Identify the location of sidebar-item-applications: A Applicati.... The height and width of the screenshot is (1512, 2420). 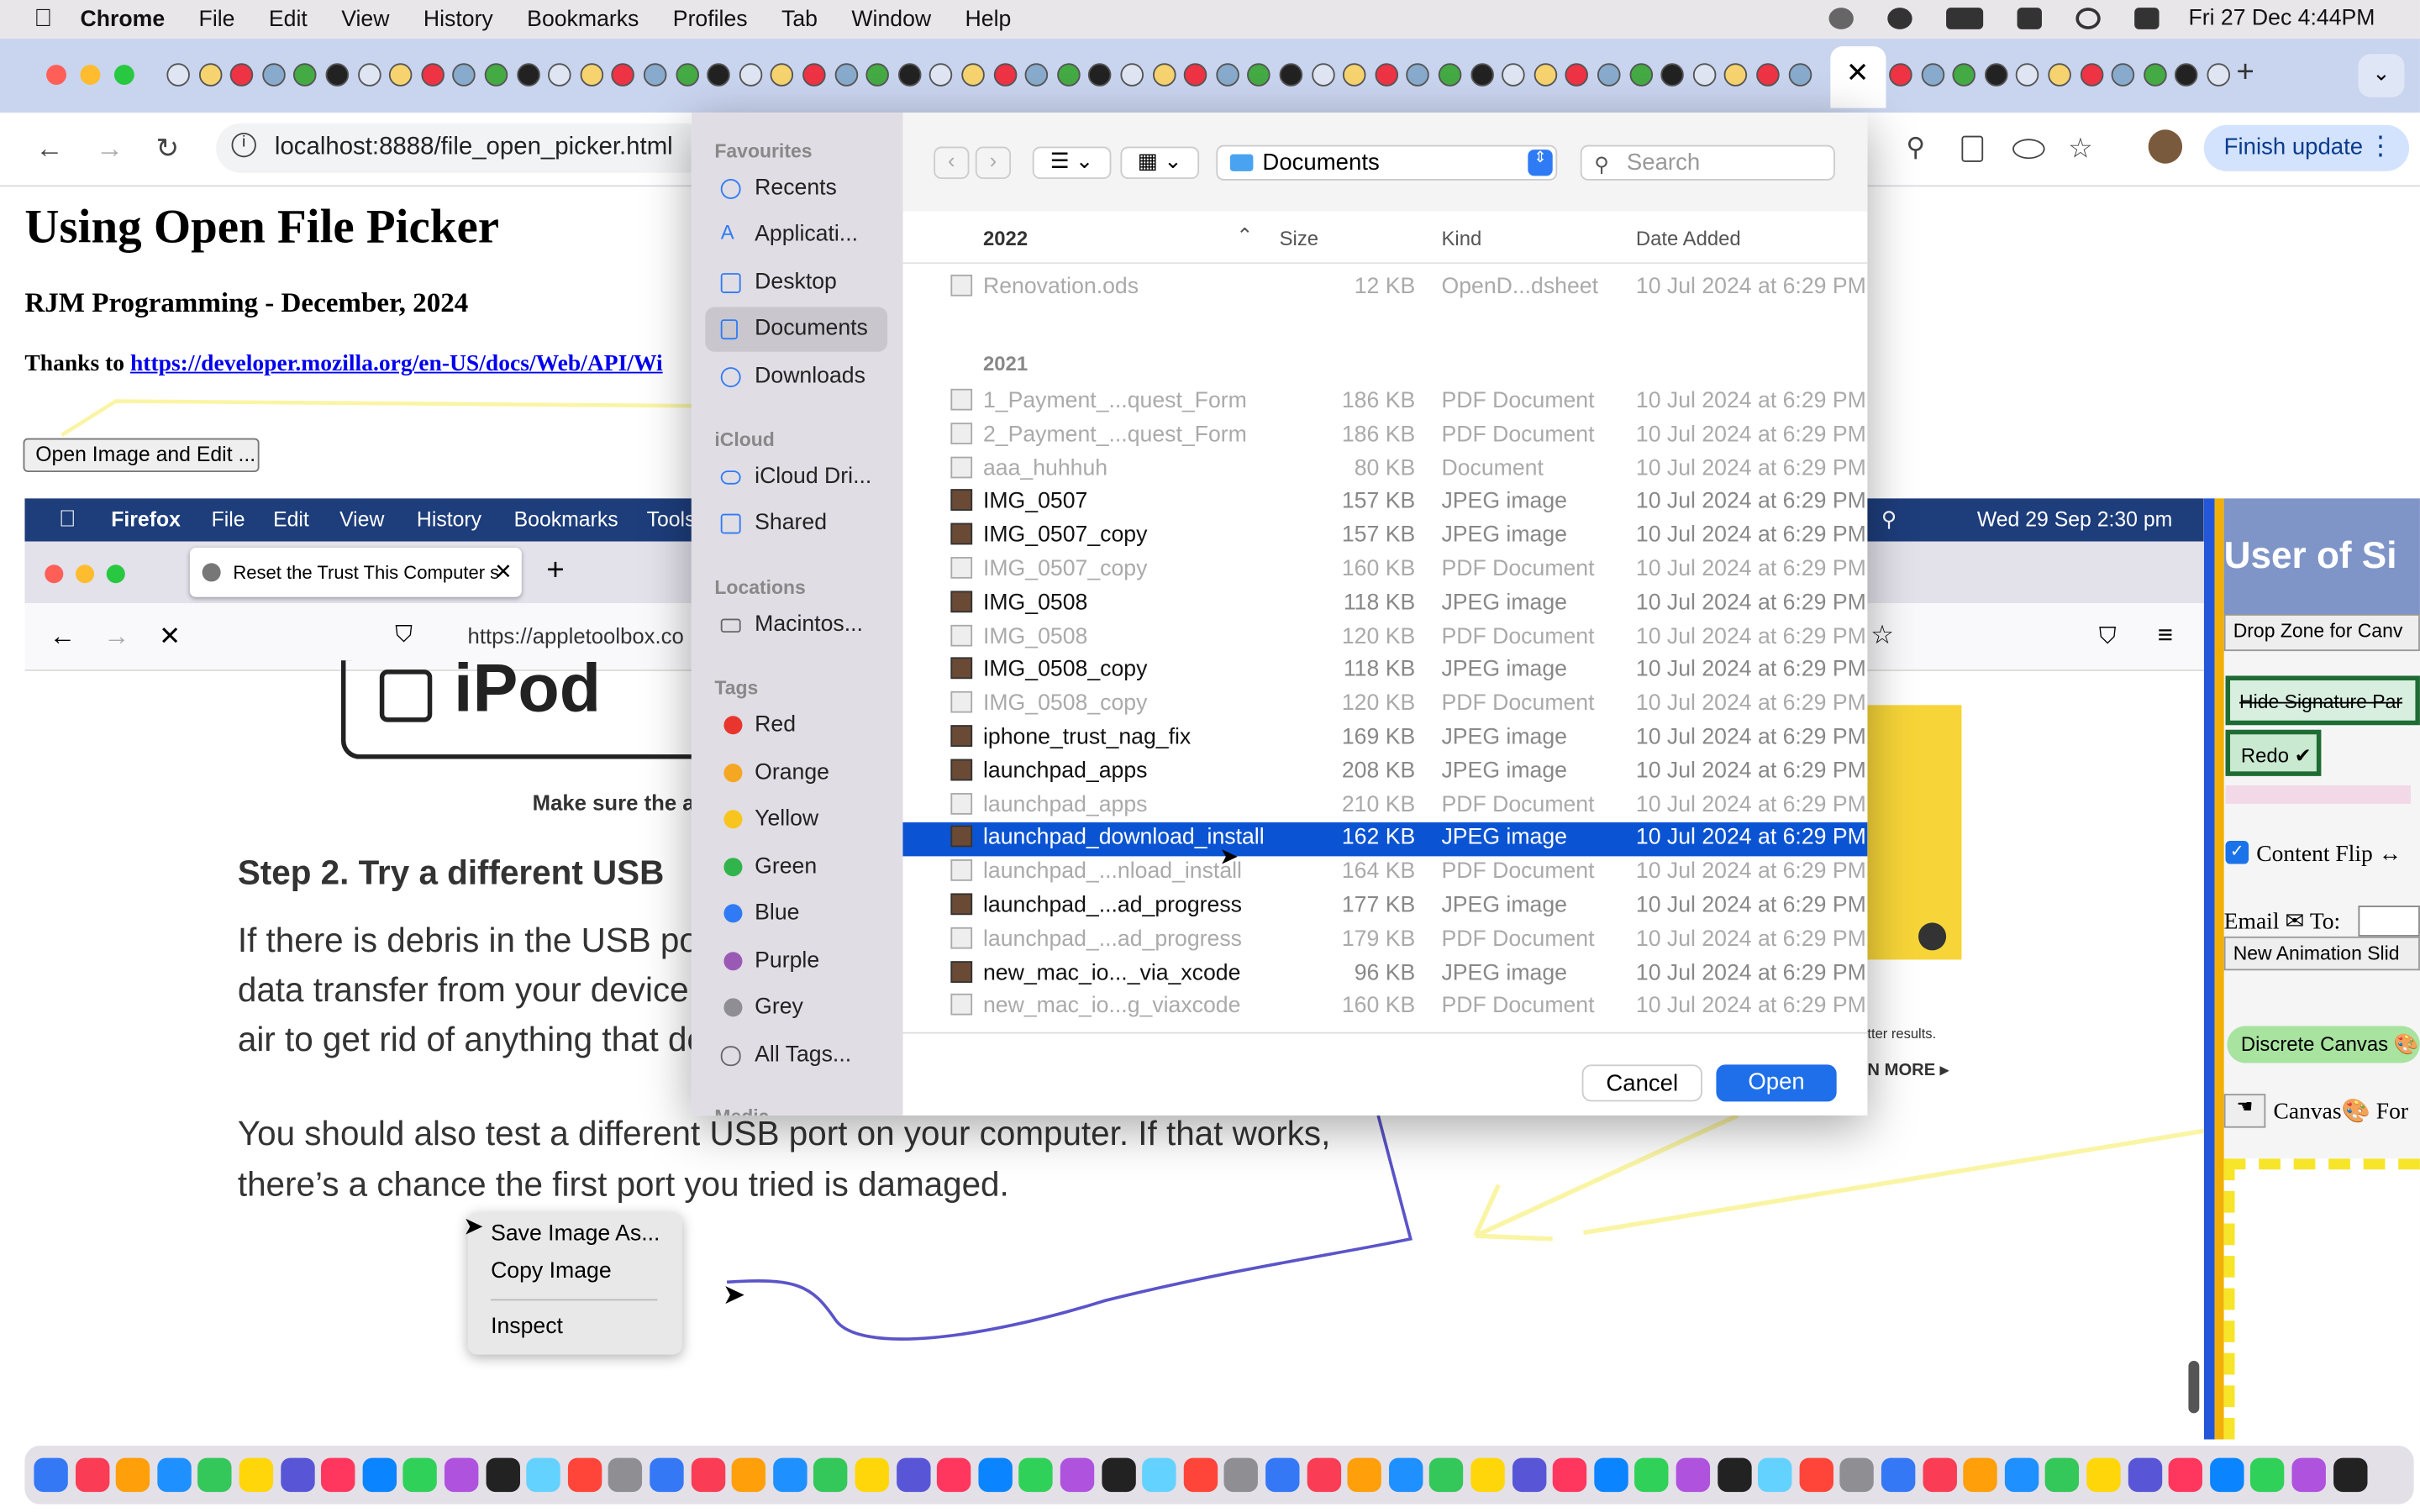
(796, 235).